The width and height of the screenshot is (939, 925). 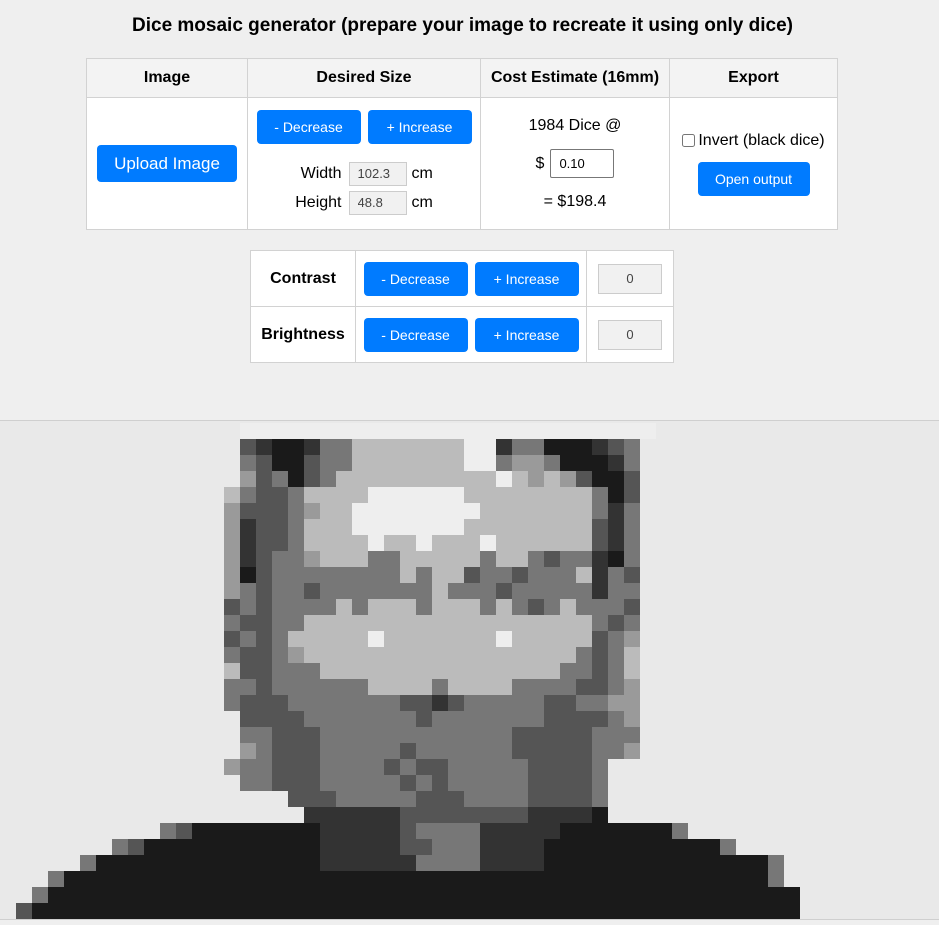 I want to click on brightness-value-cell, so click(x=630, y=334).